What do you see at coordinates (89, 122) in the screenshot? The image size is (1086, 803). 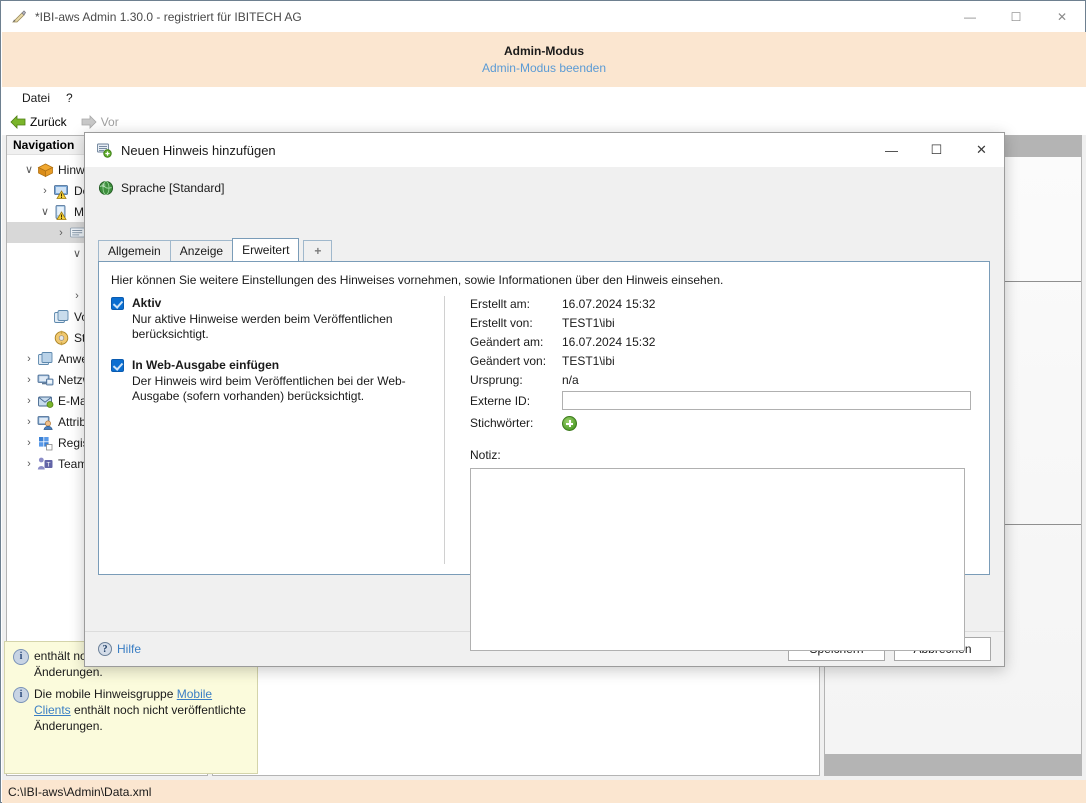 I see `arrow-right-icon` at bounding box center [89, 122].